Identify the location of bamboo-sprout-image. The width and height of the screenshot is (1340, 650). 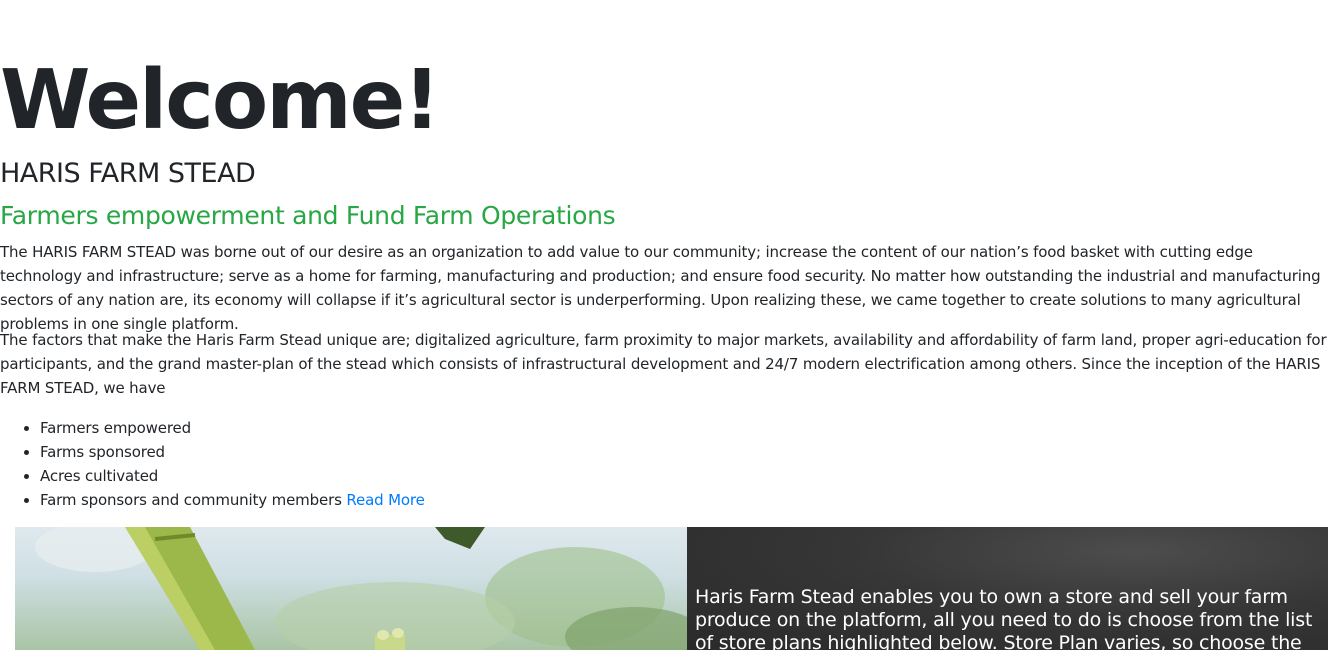
(361, 588).